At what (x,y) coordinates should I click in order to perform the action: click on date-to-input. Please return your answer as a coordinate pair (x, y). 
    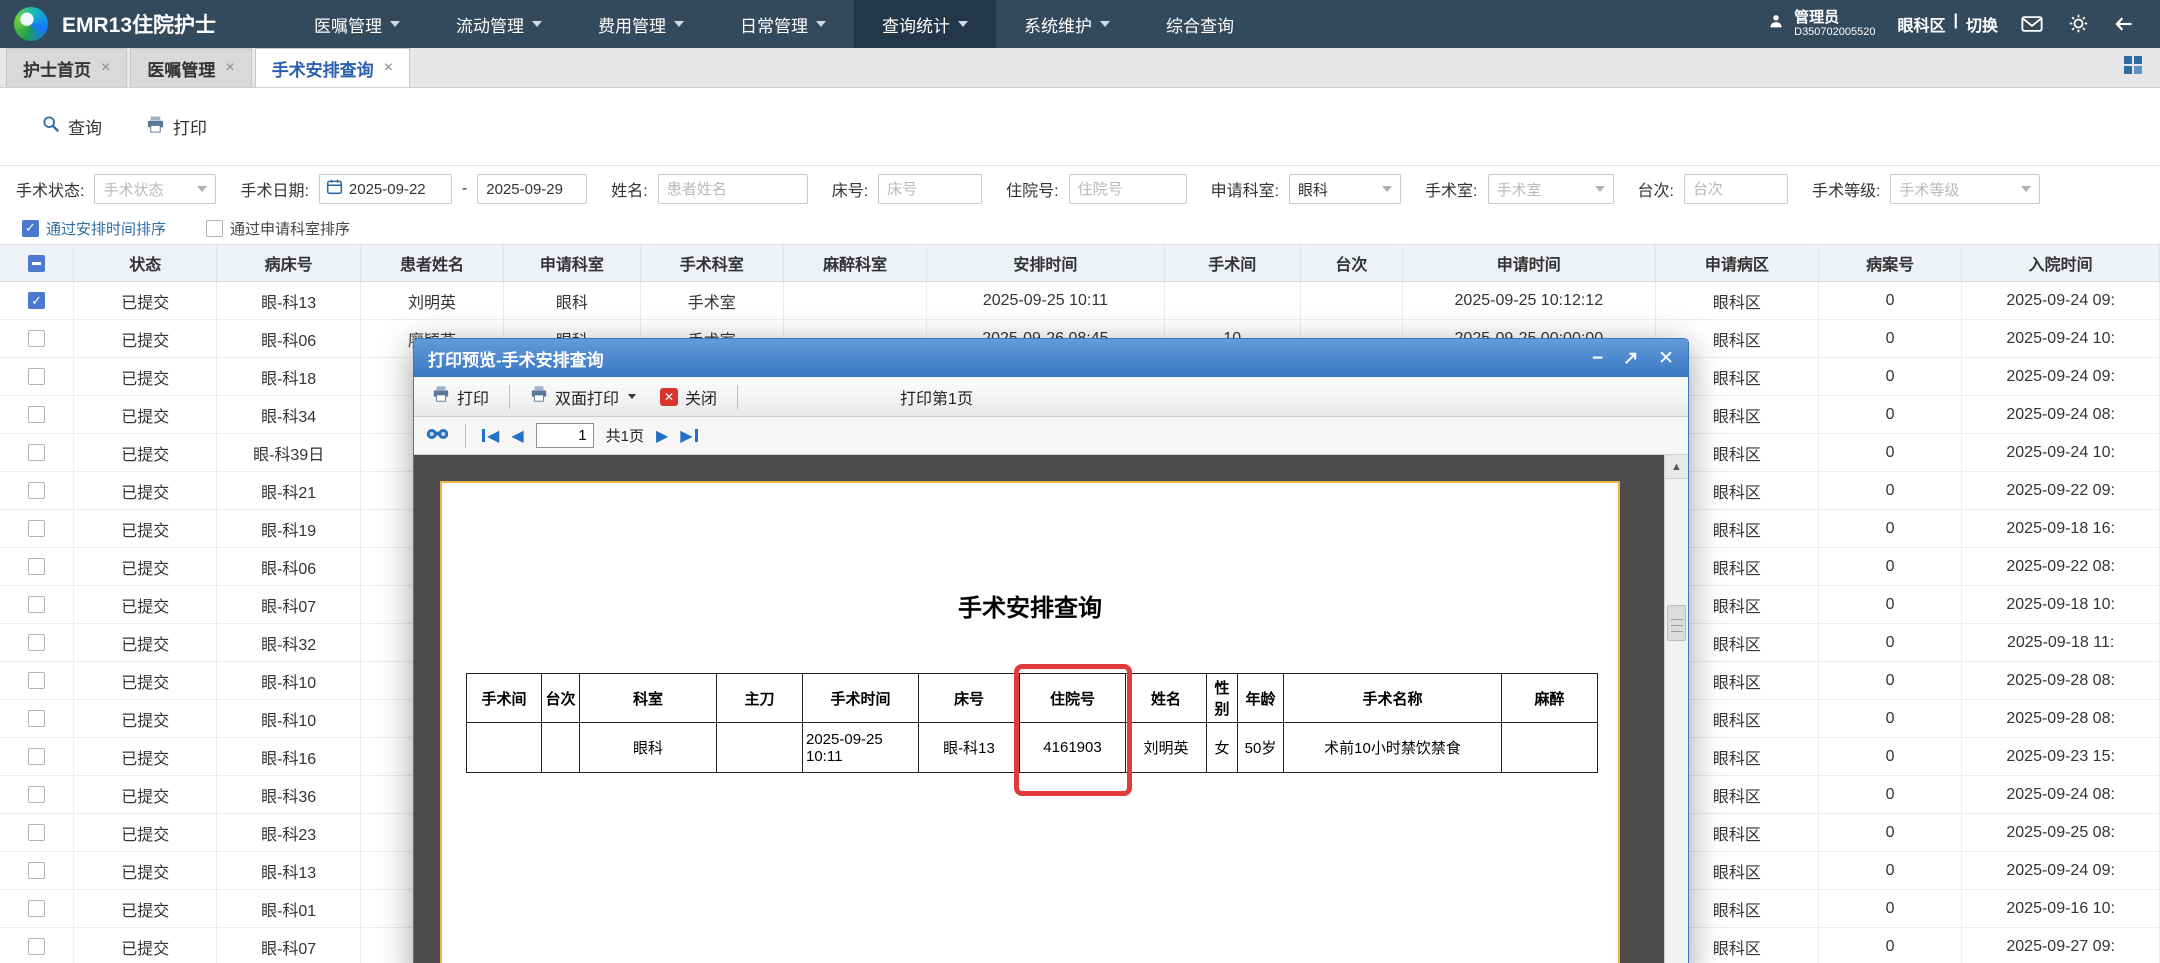
    Looking at the image, I should click on (532, 189).